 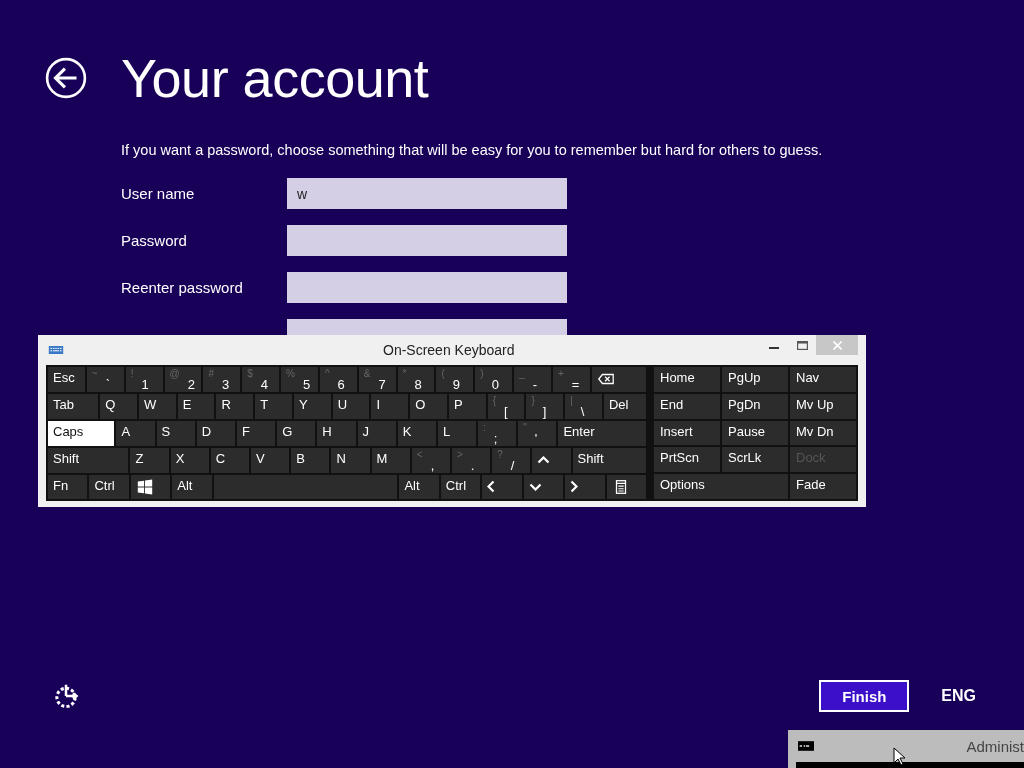 I want to click on keyboard-key: Mv Dn, so click(x=823, y=433).